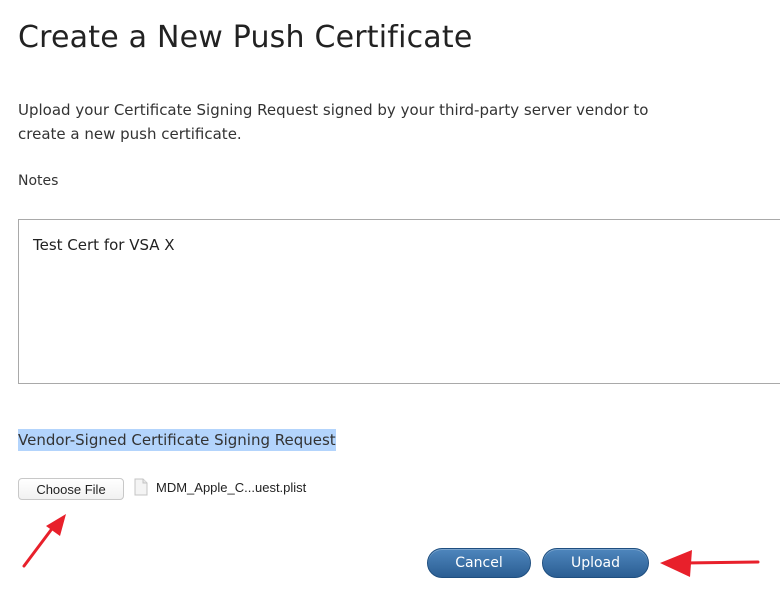  I want to click on upload-button: Upload, so click(595, 563).